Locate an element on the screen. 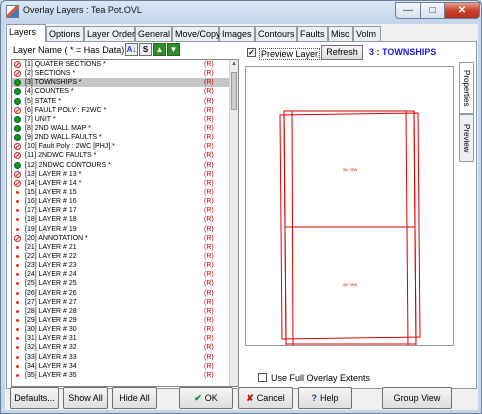 The height and width of the screenshot is (414, 482). layer-row: [33] LAYER # 33 (R) is located at coordinates (125, 357).